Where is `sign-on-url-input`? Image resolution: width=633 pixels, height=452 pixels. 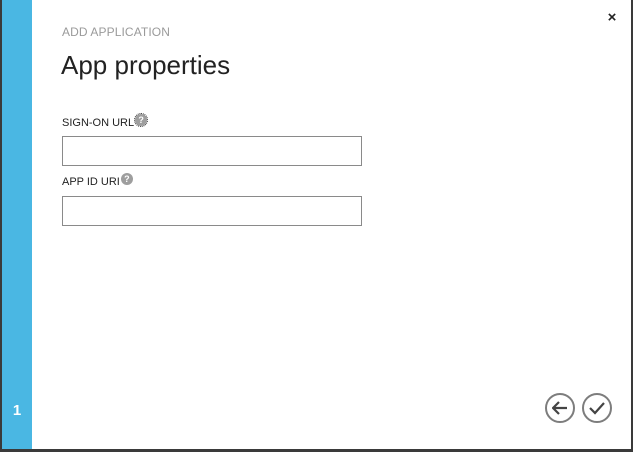
sign-on-url-input is located at coordinates (212, 151).